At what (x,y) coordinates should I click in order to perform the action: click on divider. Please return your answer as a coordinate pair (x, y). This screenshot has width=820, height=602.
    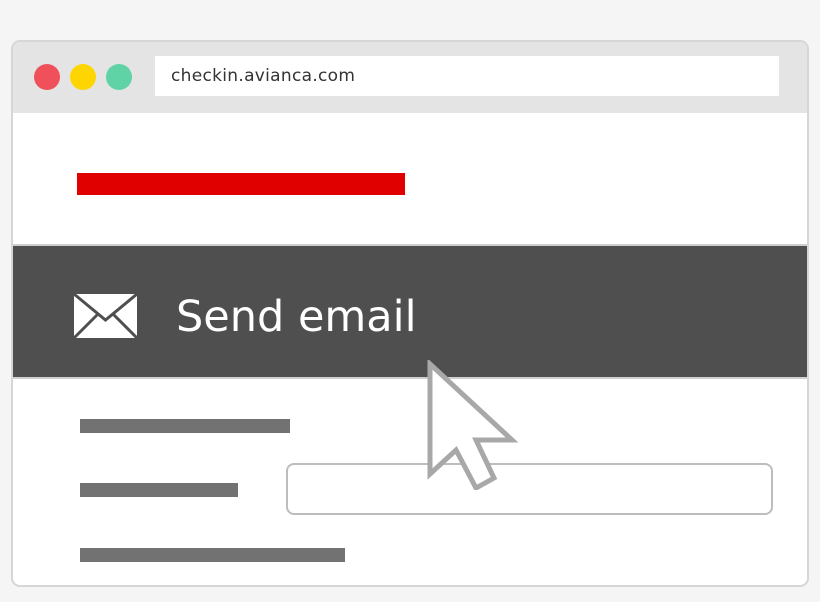
    Looking at the image, I should click on (410, 378).